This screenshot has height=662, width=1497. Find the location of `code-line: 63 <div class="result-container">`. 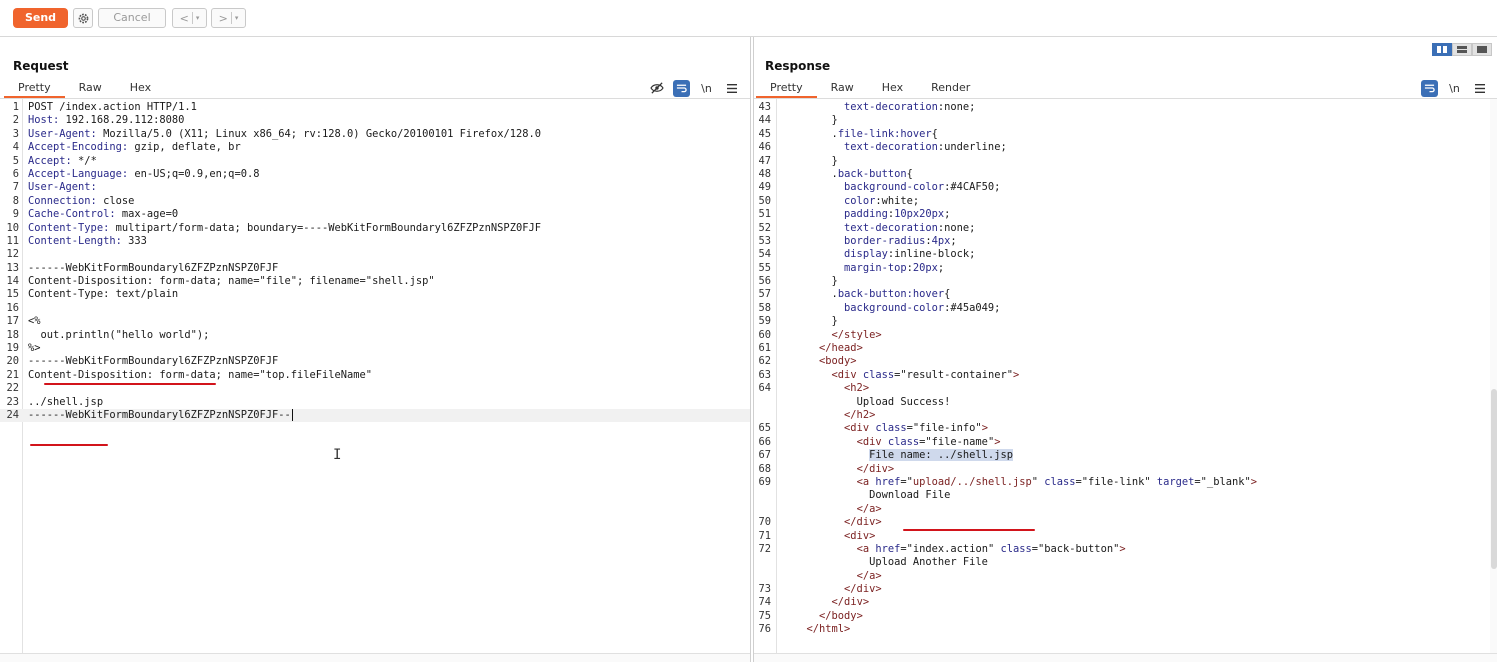

code-line: 63 <div class="result-container"> is located at coordinates (1125, 375).